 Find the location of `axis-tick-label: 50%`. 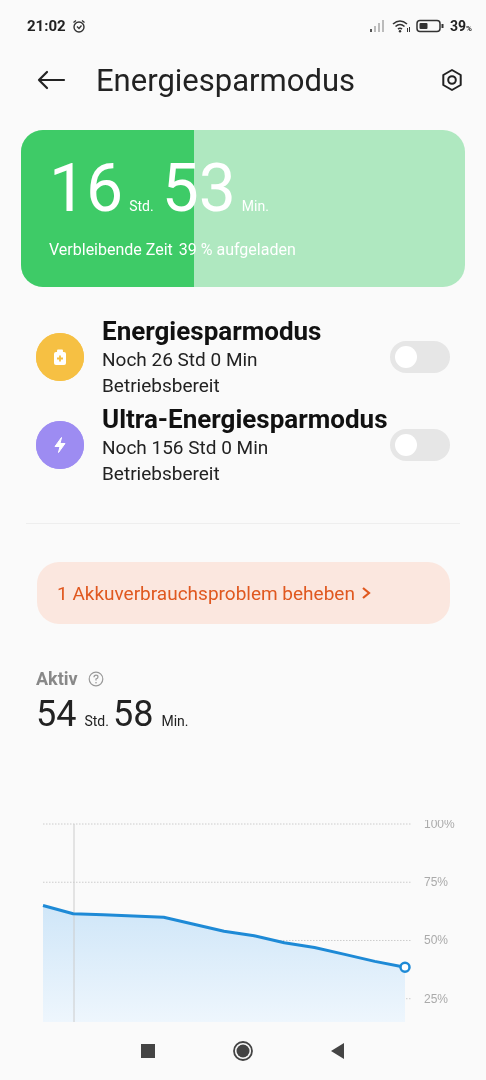

axis-tick-label: 50% is located at coordinates (436, 940).